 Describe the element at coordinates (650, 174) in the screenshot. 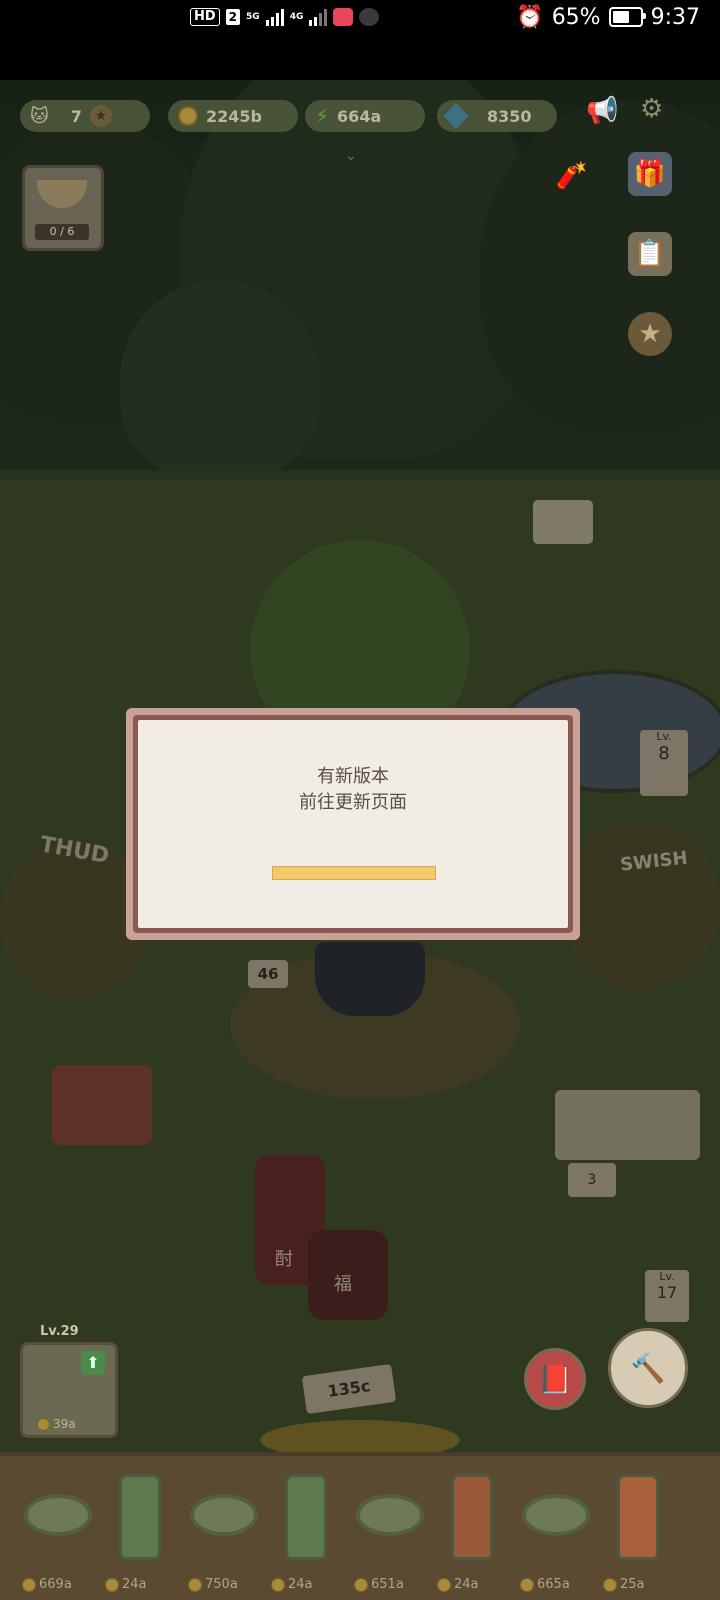

I see `gift-icon: 🎁` at that location.